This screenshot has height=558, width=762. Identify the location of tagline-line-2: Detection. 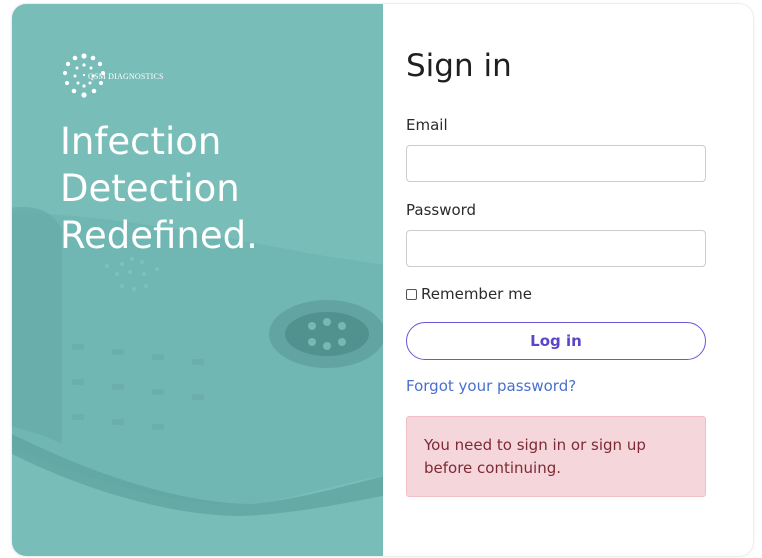
(150, 188).